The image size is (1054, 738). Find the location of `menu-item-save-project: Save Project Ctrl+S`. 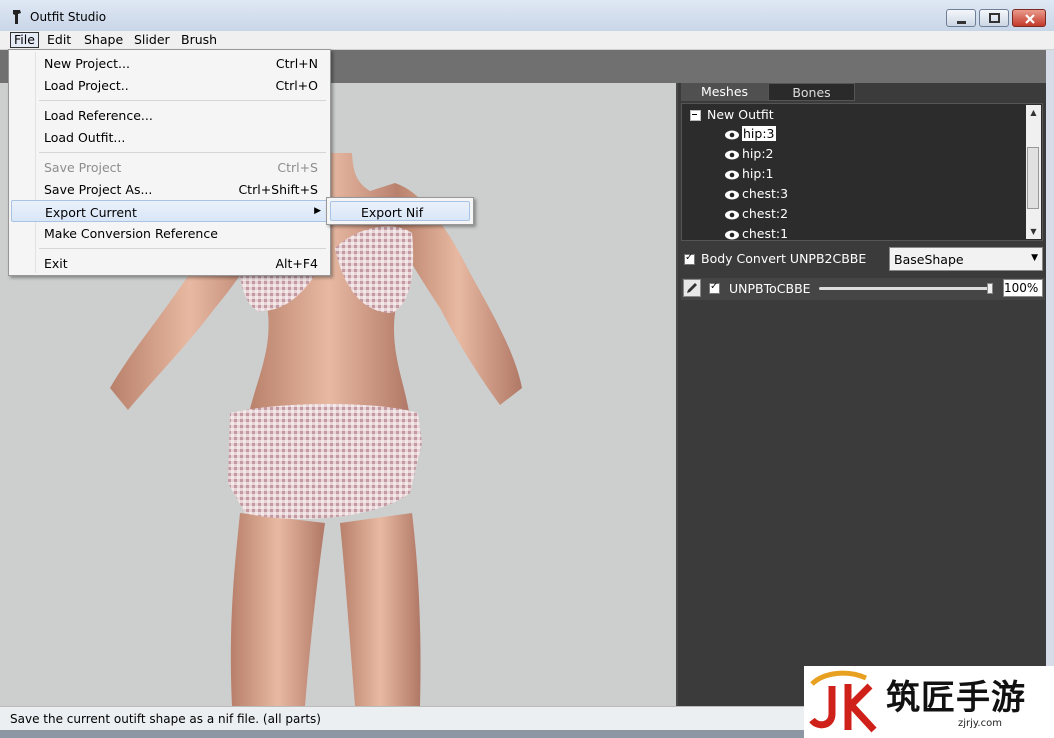

menu-item-save-project: Save Project Ctrl+S is located at coordinates (169, 167).